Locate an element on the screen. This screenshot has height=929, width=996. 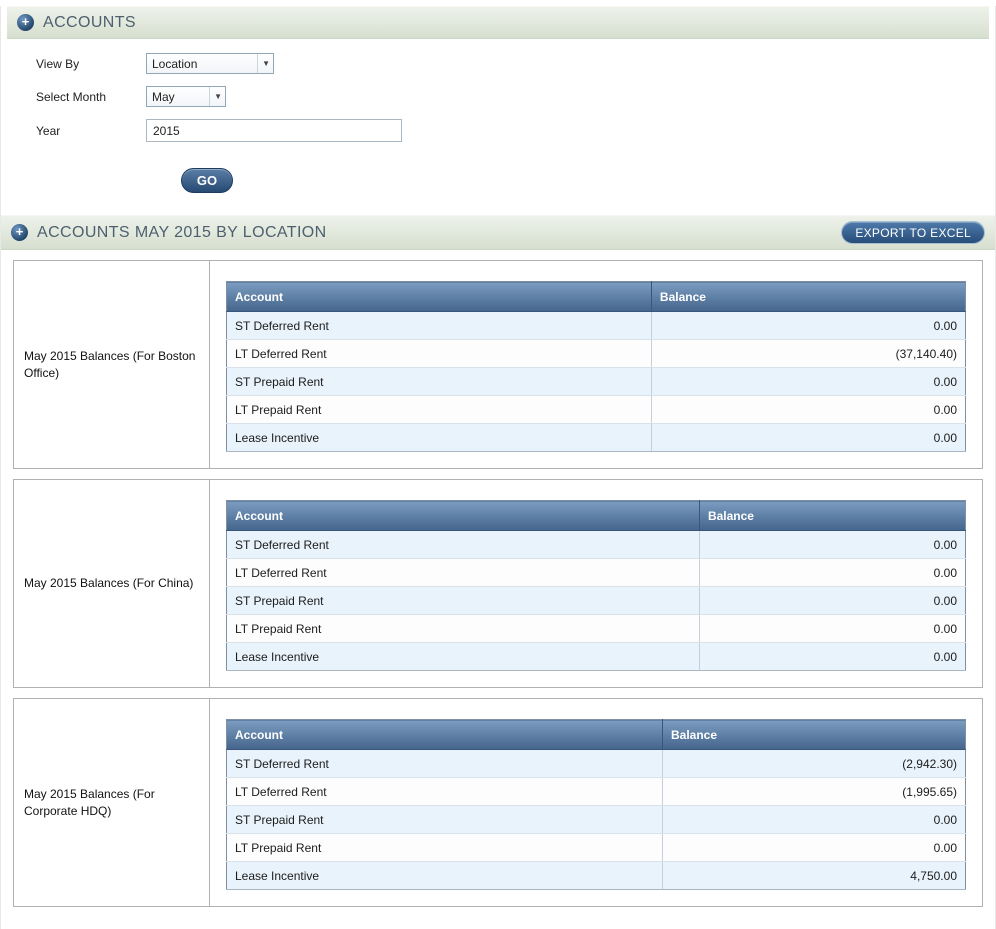
select-month-label: Select Month is located at coordinates (71, 96).